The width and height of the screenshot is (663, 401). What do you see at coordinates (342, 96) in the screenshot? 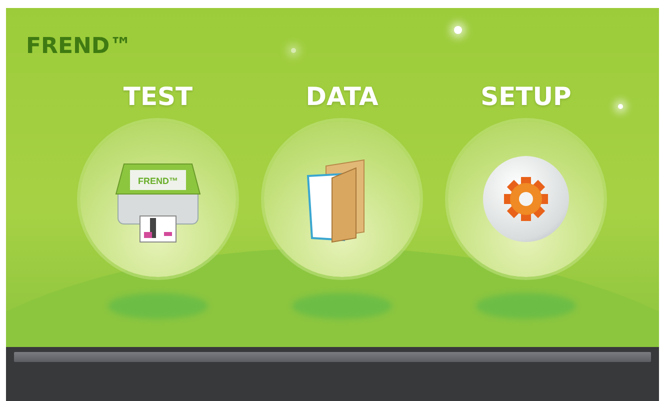
I see `menu-label: DATA` at bounding box center [342, 96].